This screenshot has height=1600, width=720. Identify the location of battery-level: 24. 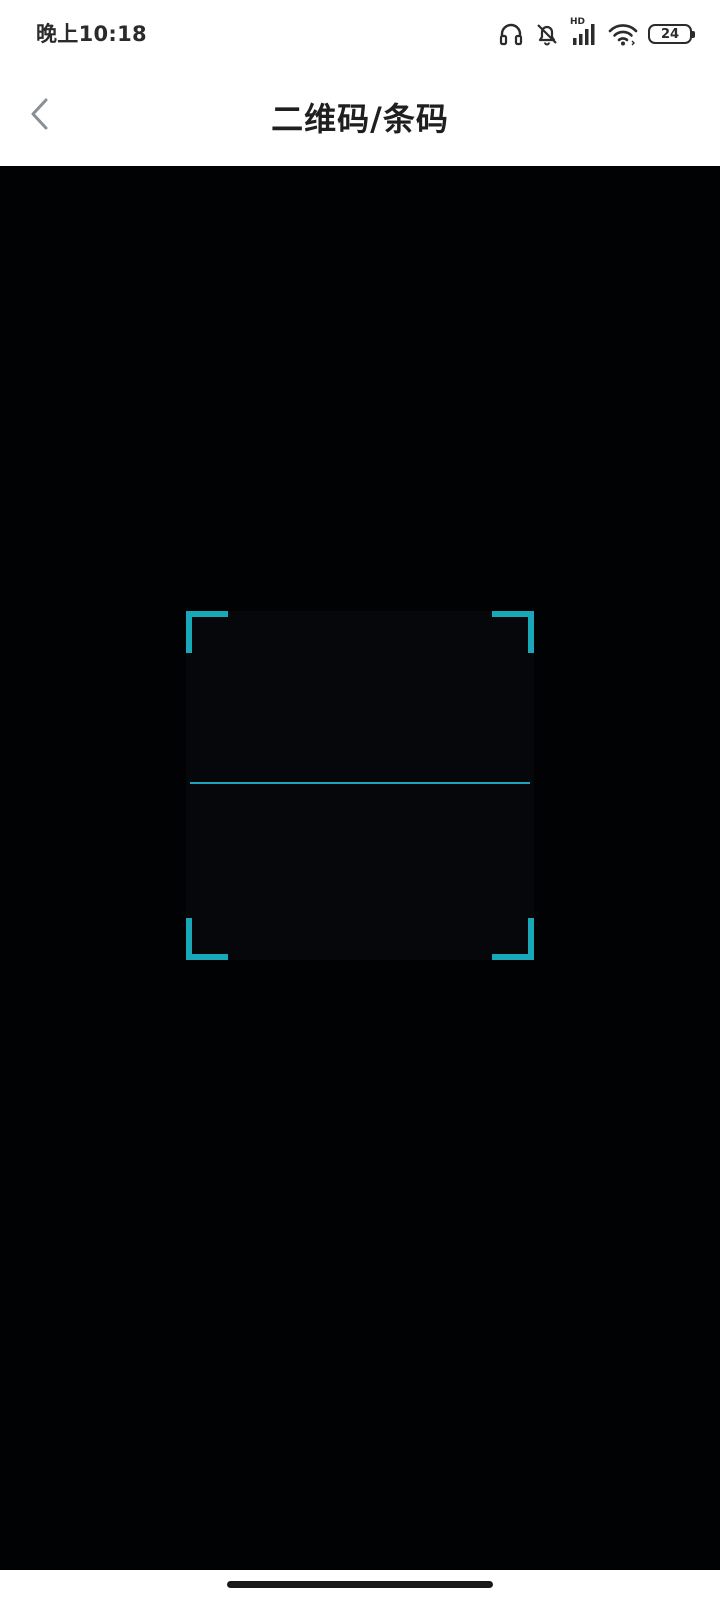
(670, 34).